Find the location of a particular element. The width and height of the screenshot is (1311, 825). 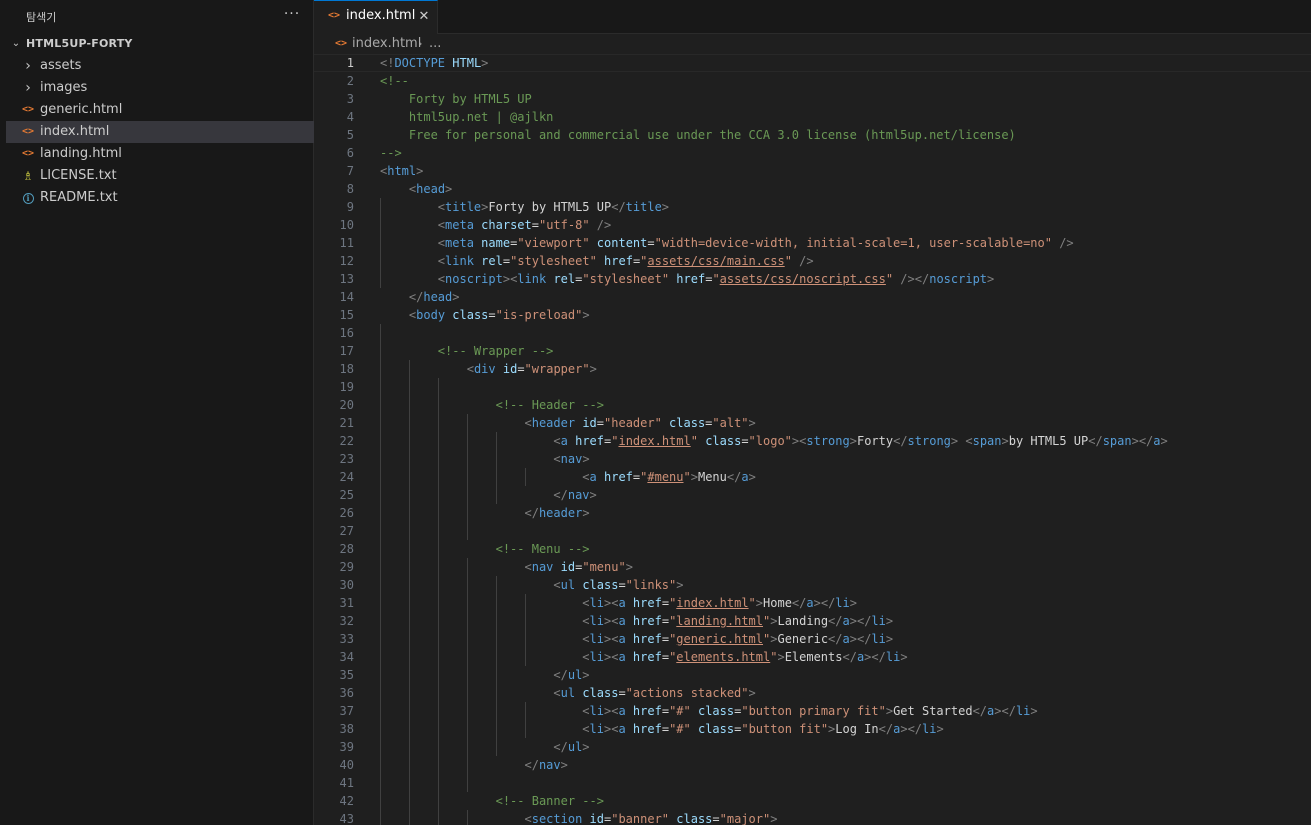

line-number: 7 is located at coordinates (350, 171).